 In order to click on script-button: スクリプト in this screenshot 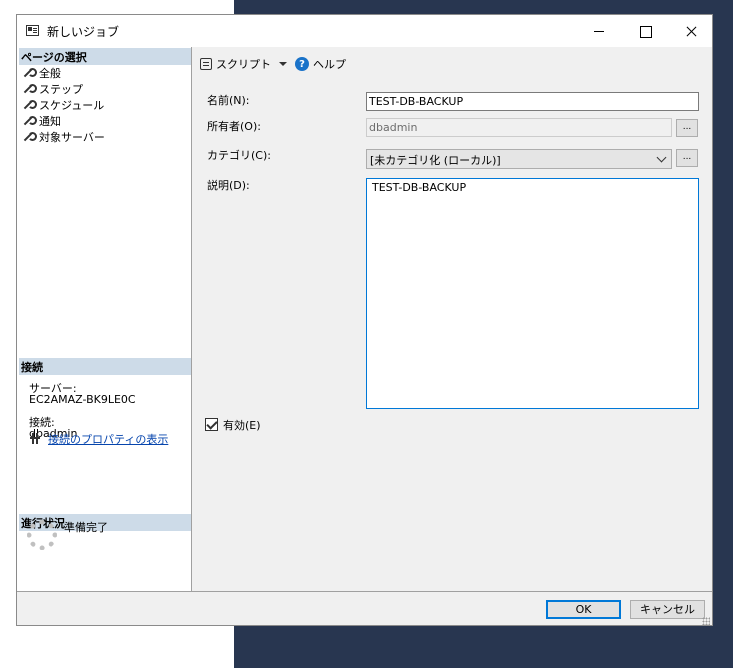, I will do `click(243, 64)`.